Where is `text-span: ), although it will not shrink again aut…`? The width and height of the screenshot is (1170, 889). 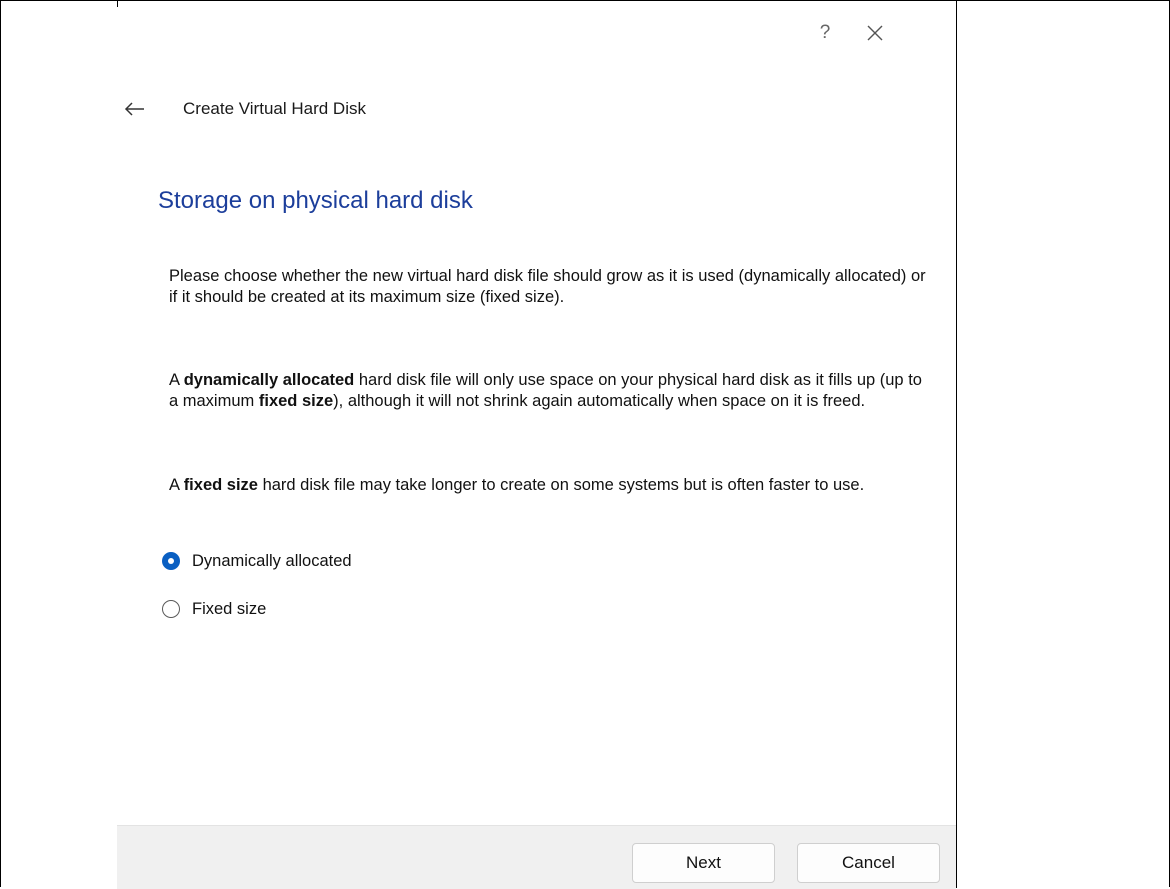 text-span: ), although it will not shrink again aut… is located at coordinates (599, 401).